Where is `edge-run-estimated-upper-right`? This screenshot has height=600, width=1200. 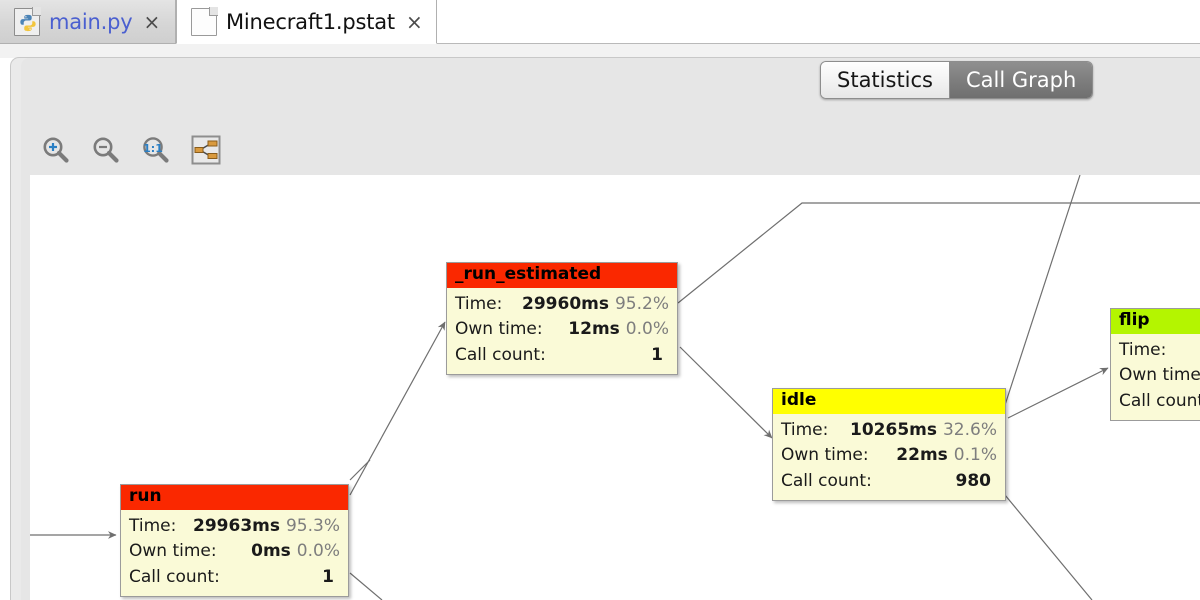
edge-run-estimated-upper-right is located at coordinates (938, 253).